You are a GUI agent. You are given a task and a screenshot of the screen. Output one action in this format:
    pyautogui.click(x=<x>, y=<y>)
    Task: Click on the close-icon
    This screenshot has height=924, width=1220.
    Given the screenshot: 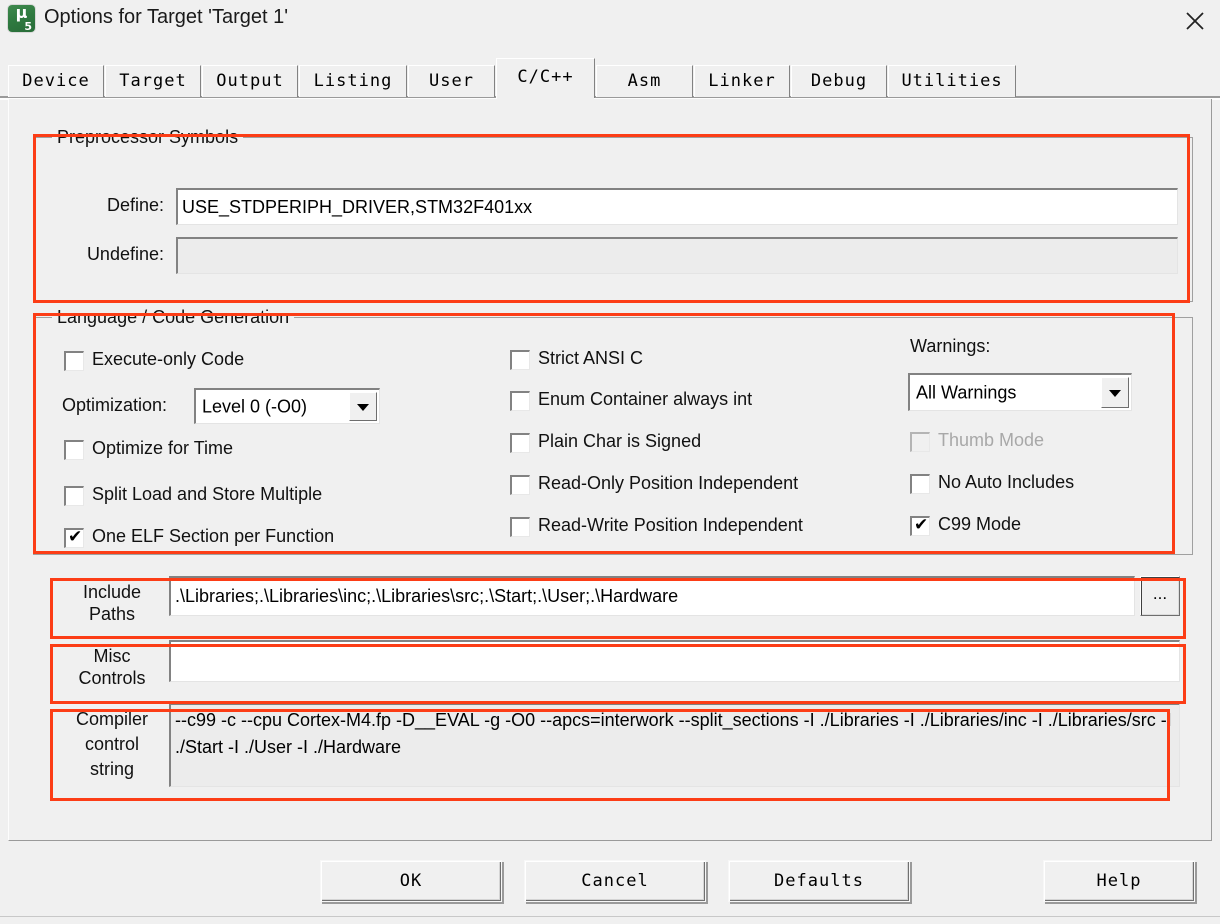 What is the action you would take?
    pyautogui.click(x=1195, y=19)
    